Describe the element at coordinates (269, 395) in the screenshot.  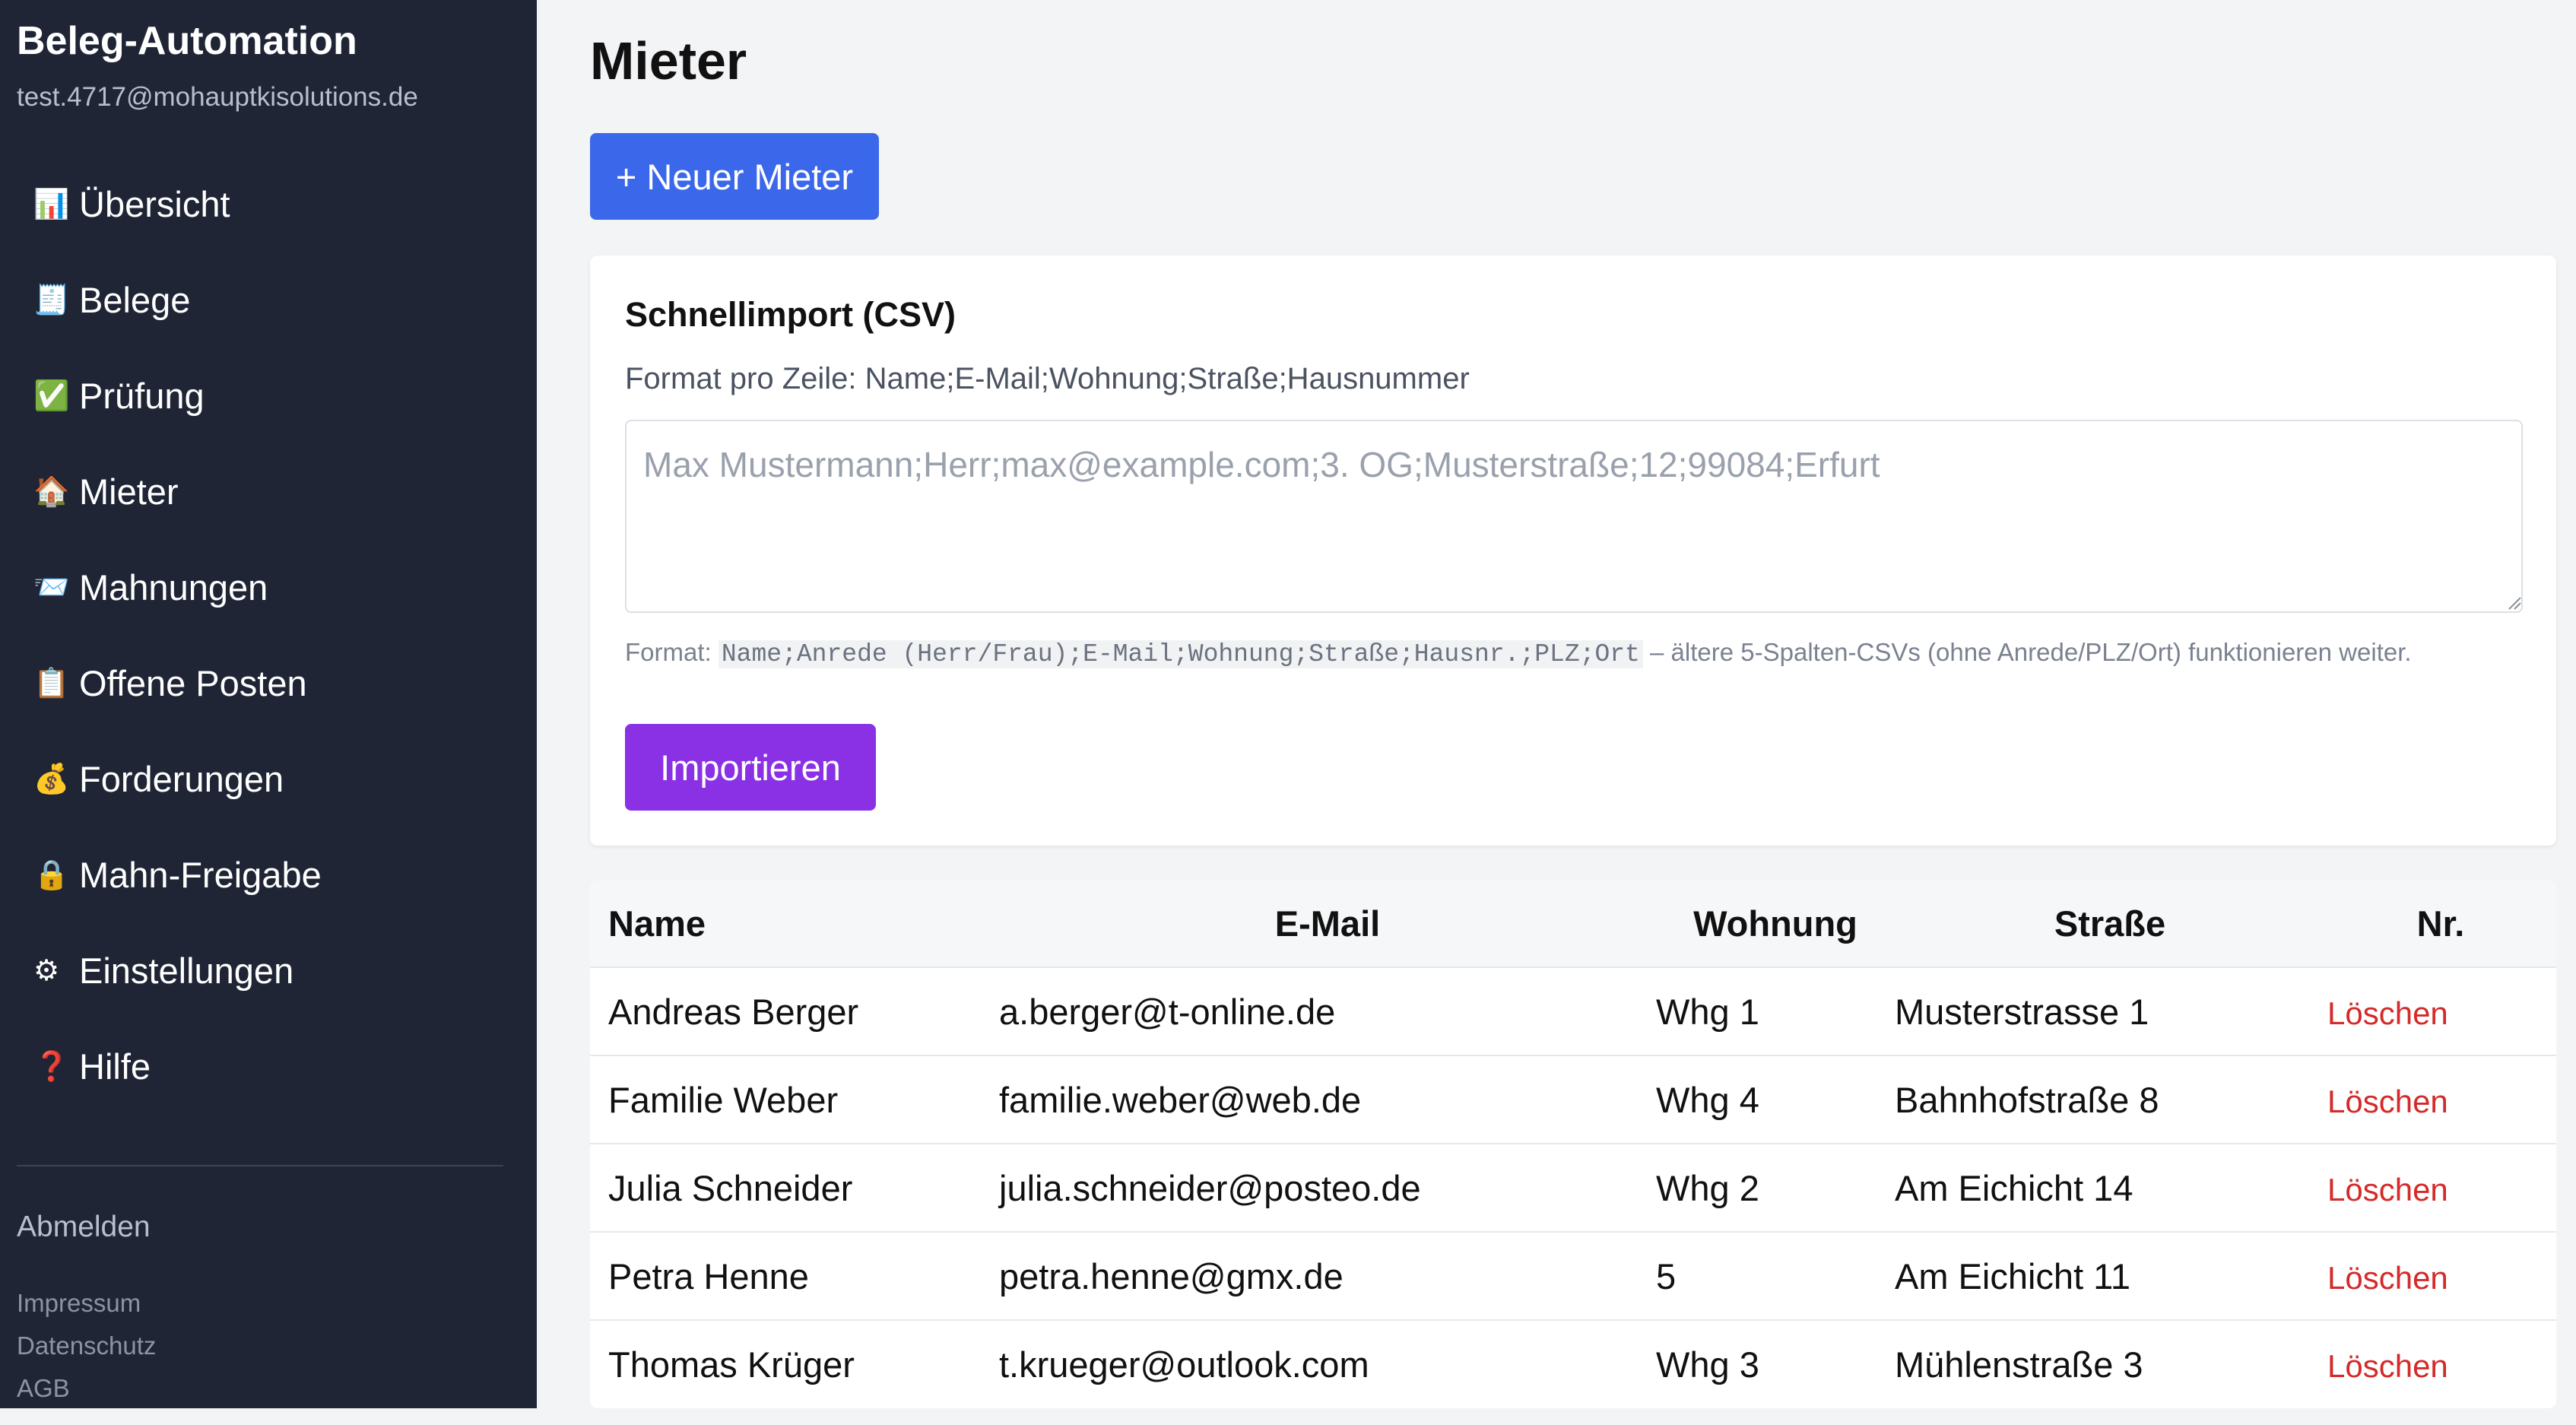
I see `sidebar-item-pruefung: ✅ Prüfung` at that location.